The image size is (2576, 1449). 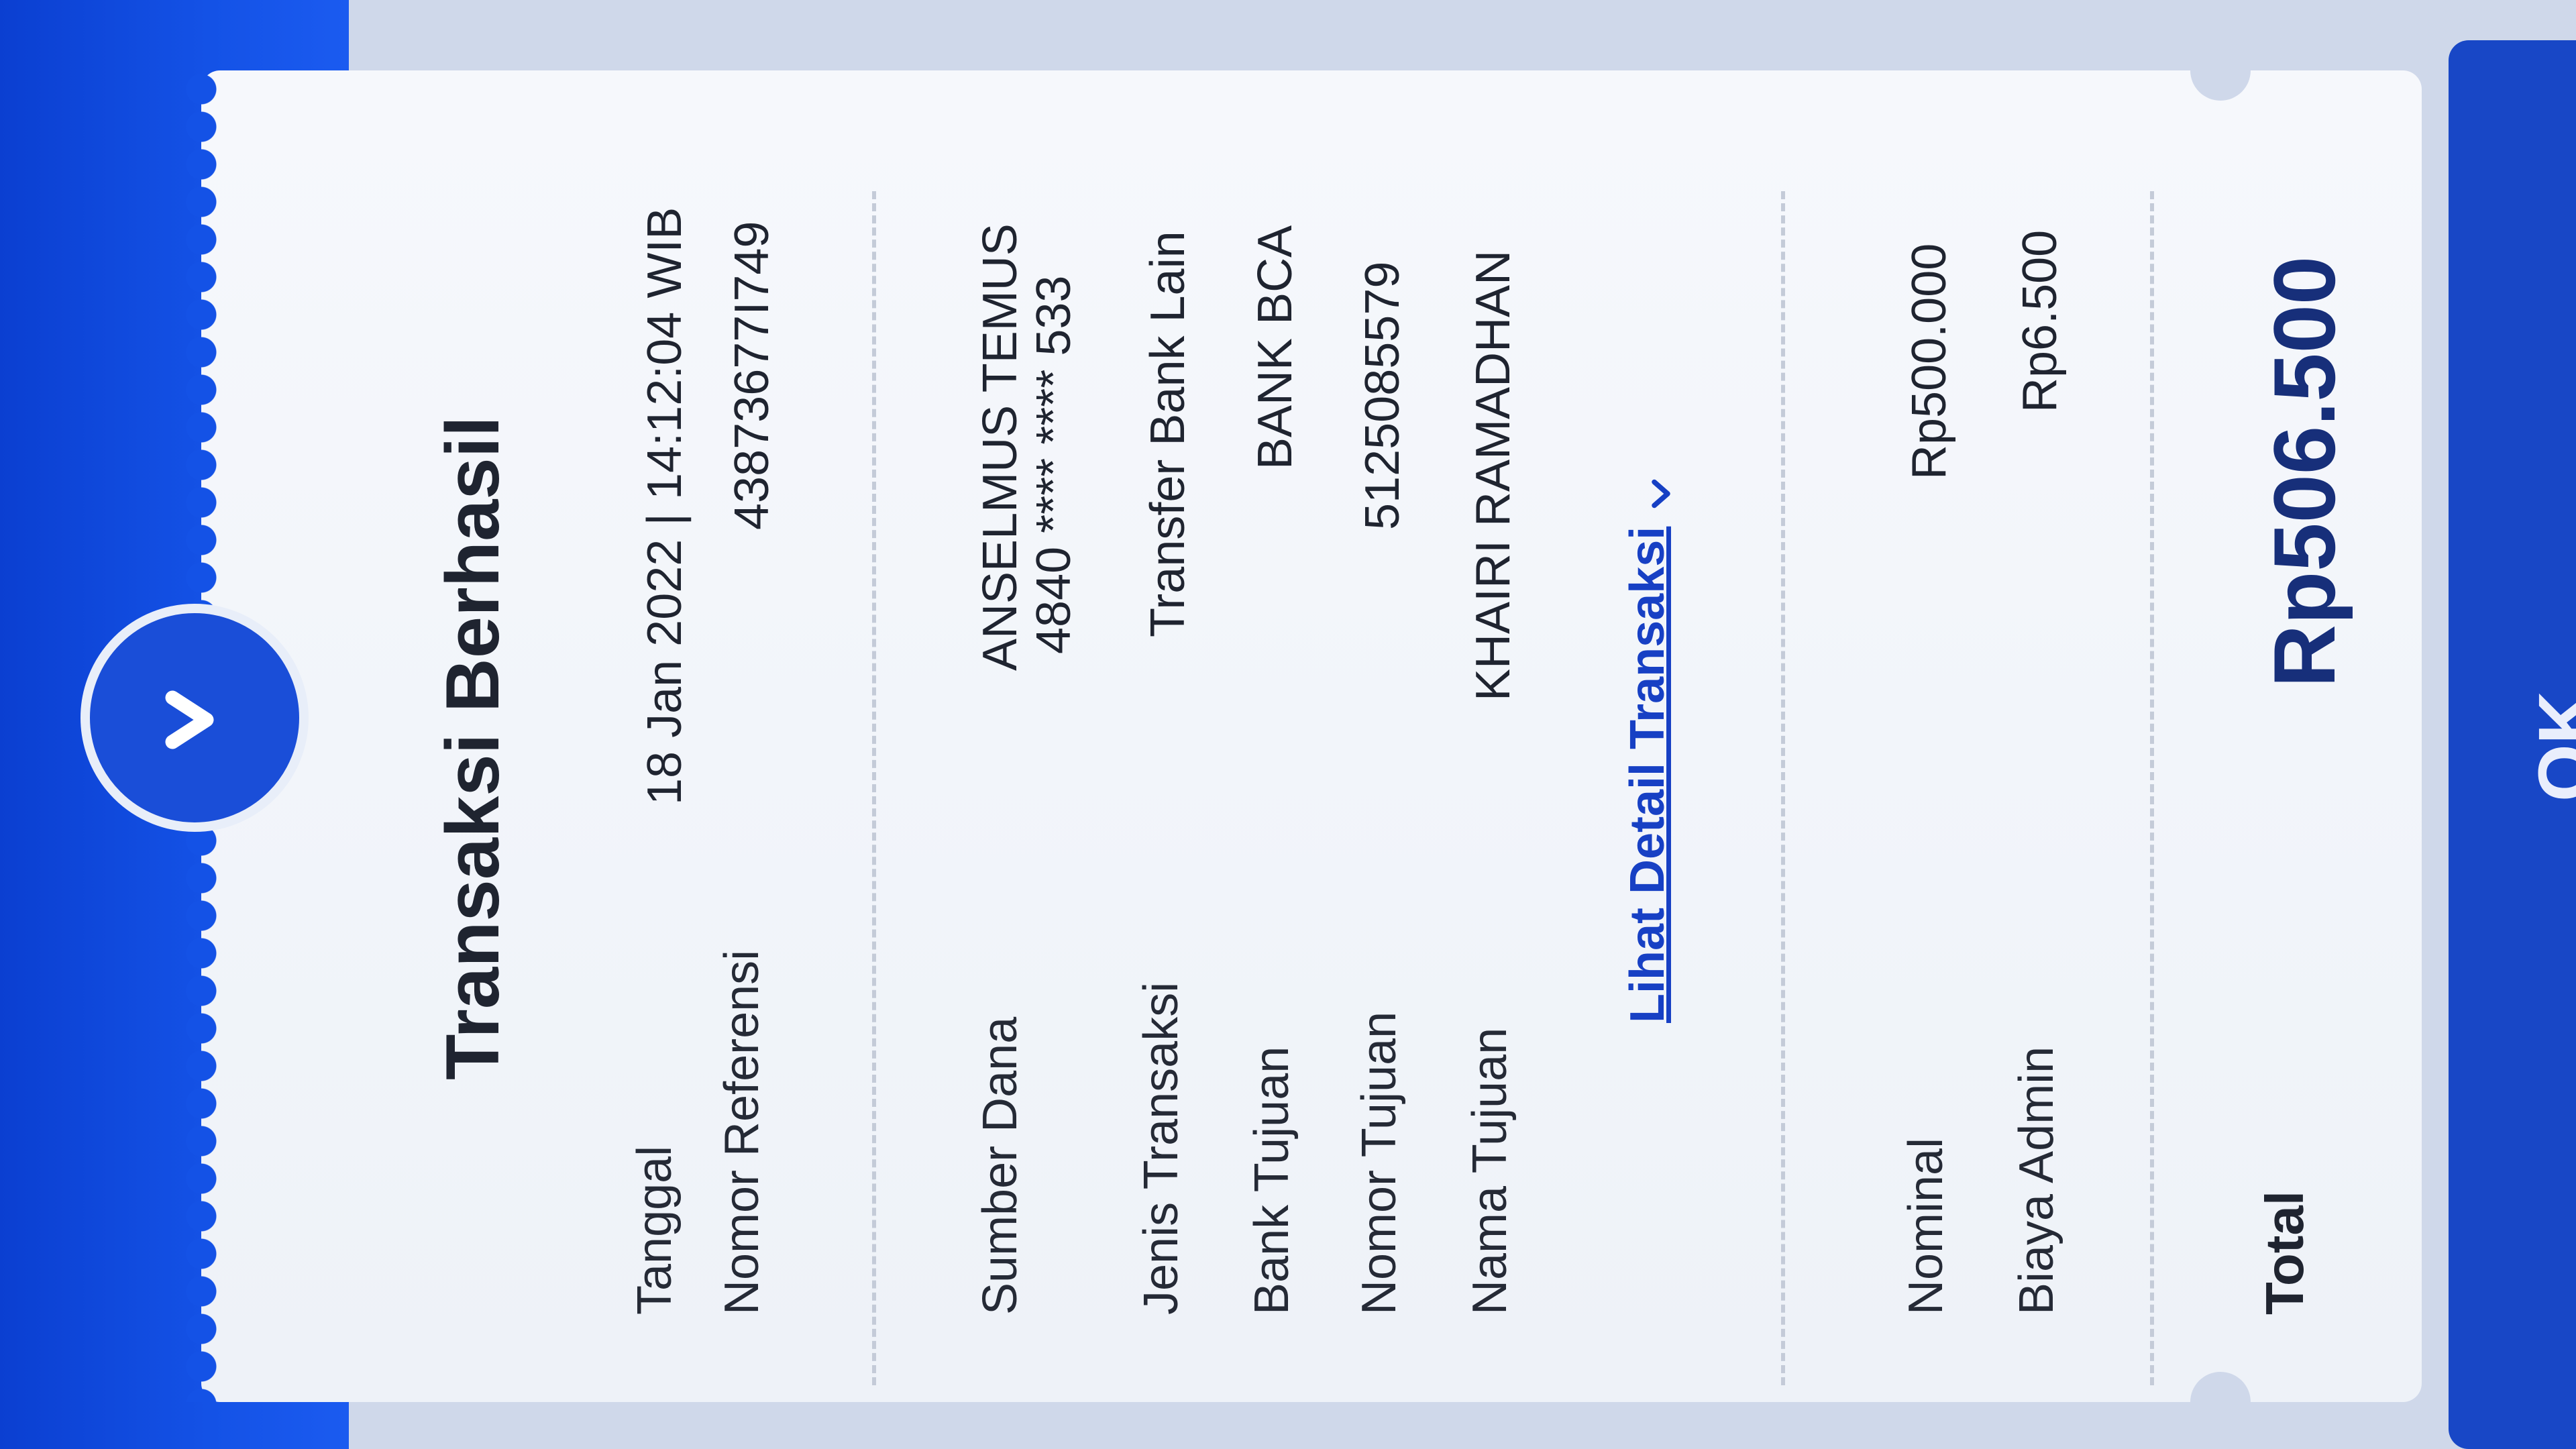 What do you see at coordinates (1272, 1180) in the screenshot?
I see `row-label-bank-tujuan: Bank Tujuan` at bounding box center [1272, 1180].